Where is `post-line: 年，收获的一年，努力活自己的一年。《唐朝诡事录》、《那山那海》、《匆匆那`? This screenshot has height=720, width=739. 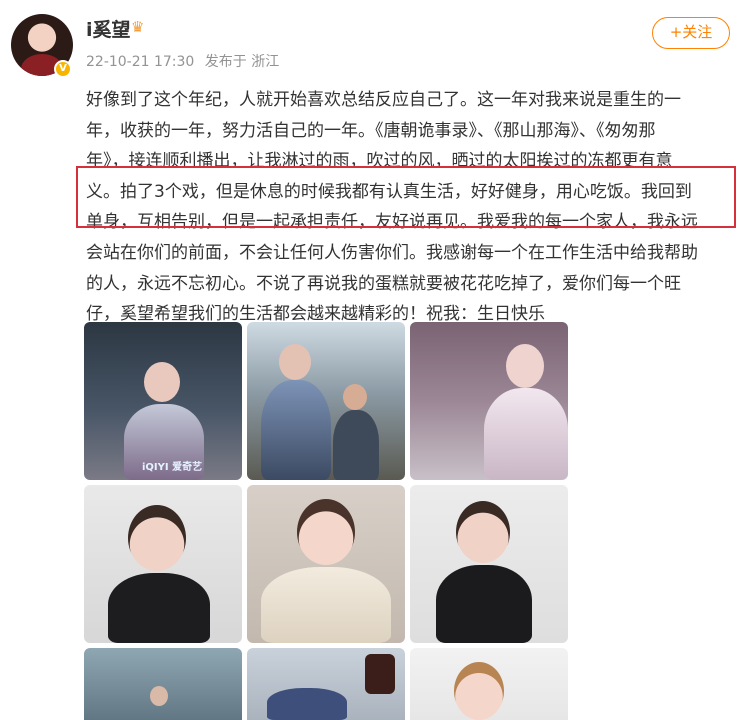
post-line: 年，收获的一年，努力活自己的一年。《唐朝诡事录》、《那山那海》、《匆匆那 is located at coordinates (371, 130).